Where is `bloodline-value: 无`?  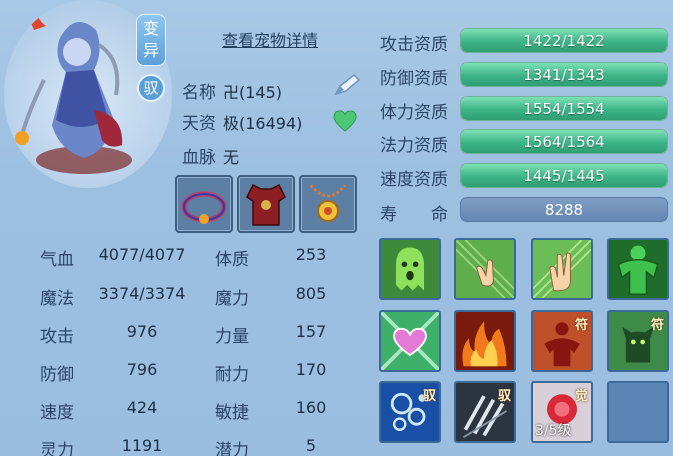
bloodline-value: 无 is located at coordinates (231, 157).